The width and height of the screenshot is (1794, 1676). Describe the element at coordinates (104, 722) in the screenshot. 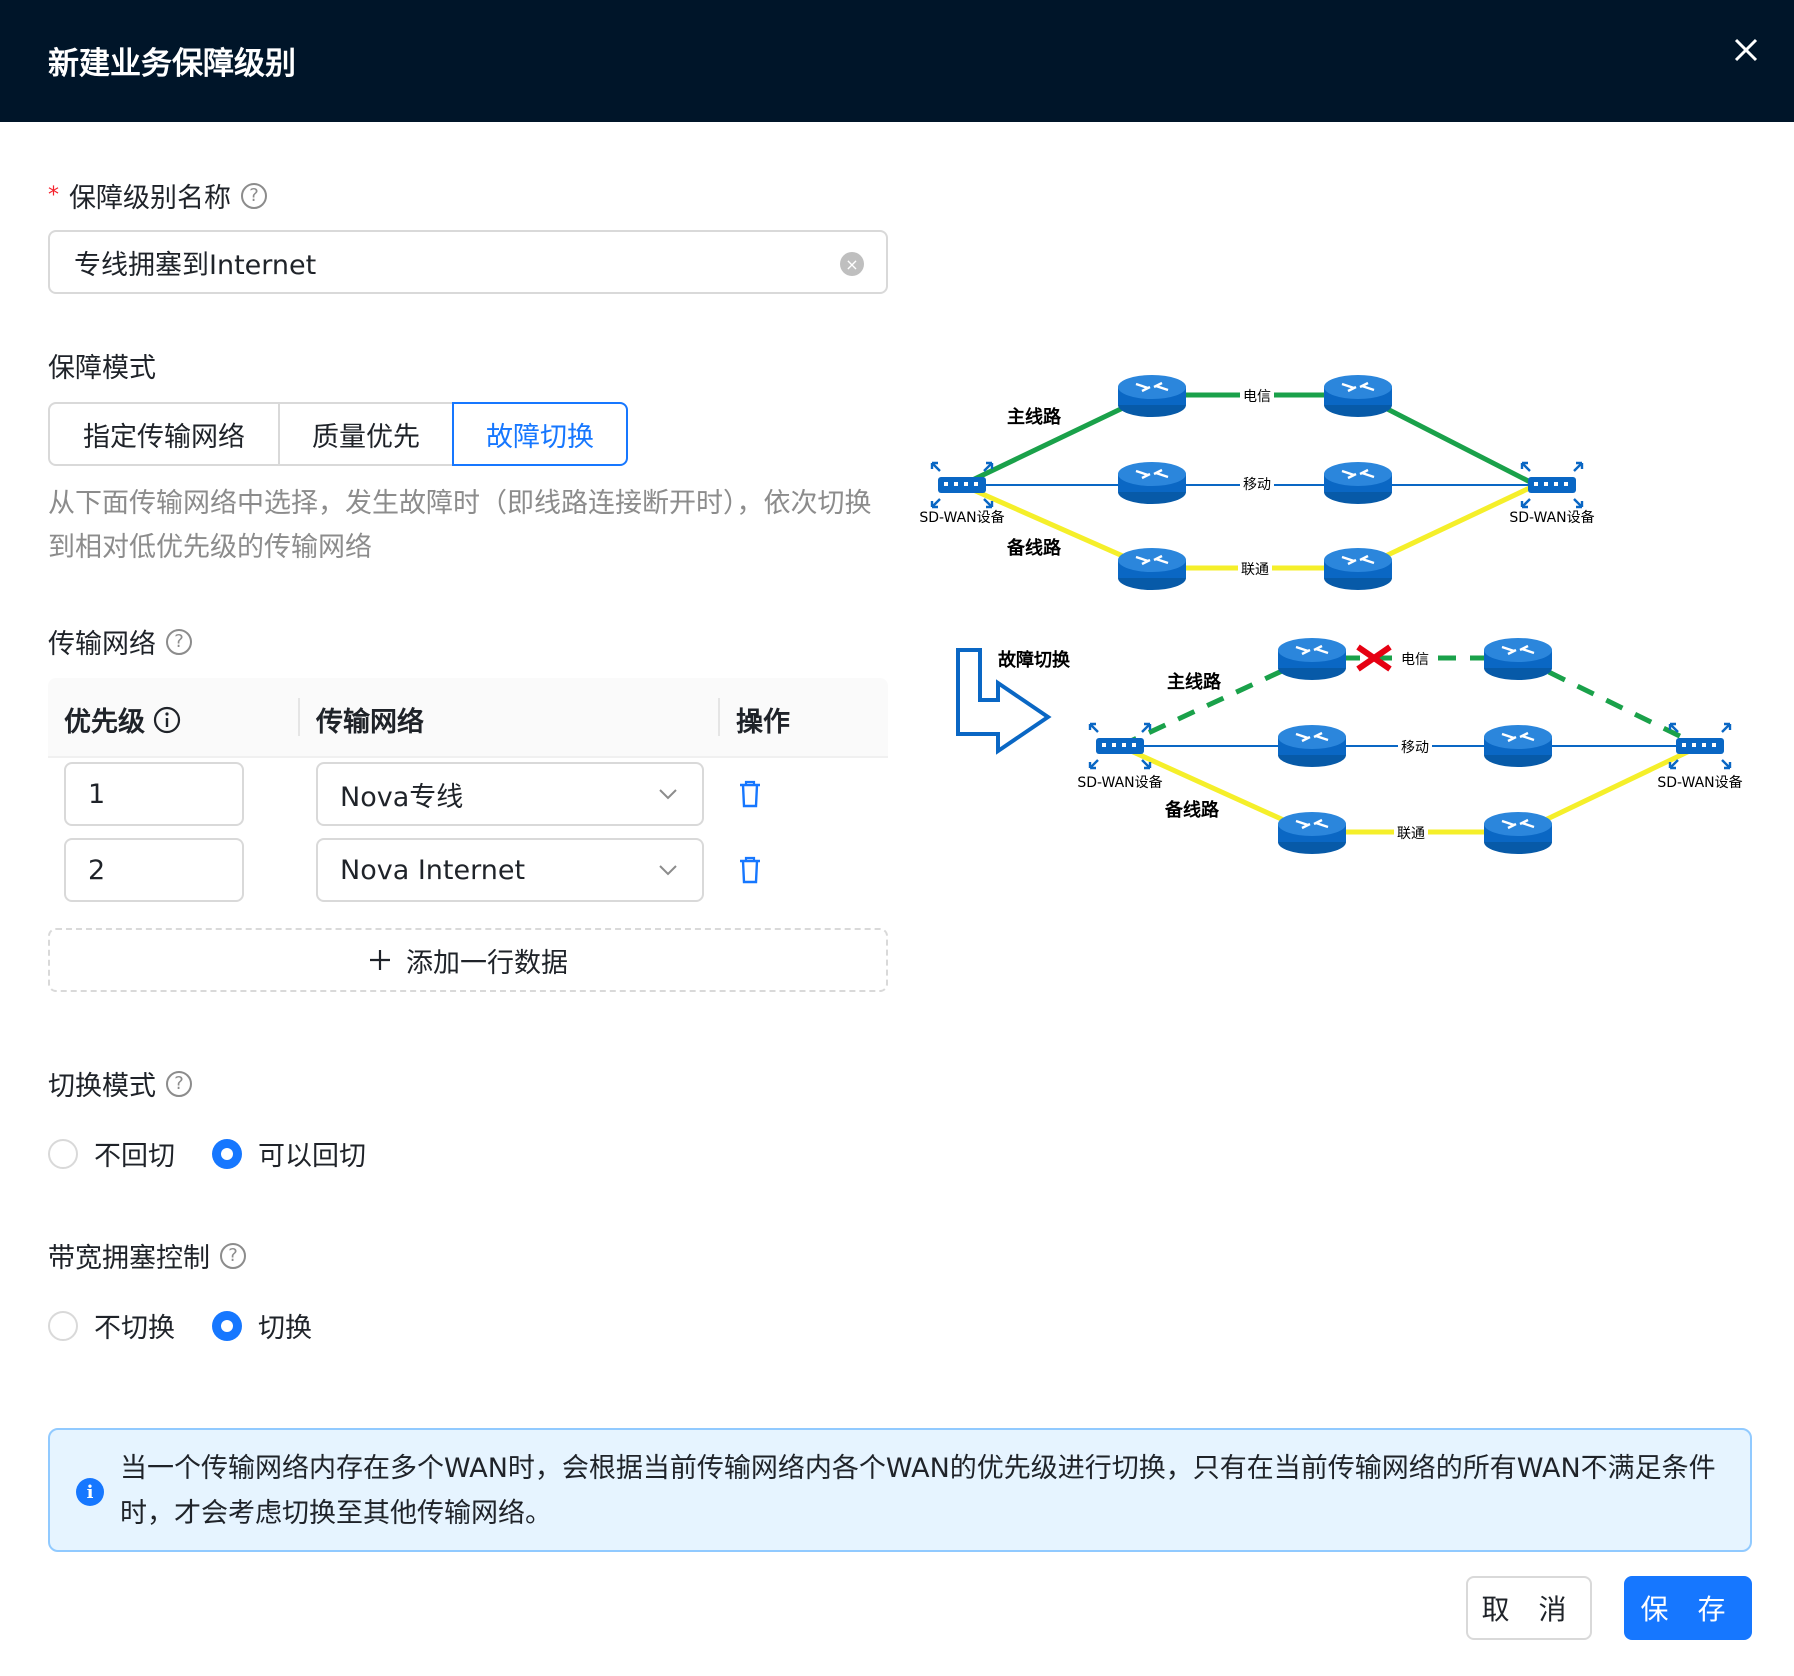

I see `column-priority-label: 优先级` at that location.